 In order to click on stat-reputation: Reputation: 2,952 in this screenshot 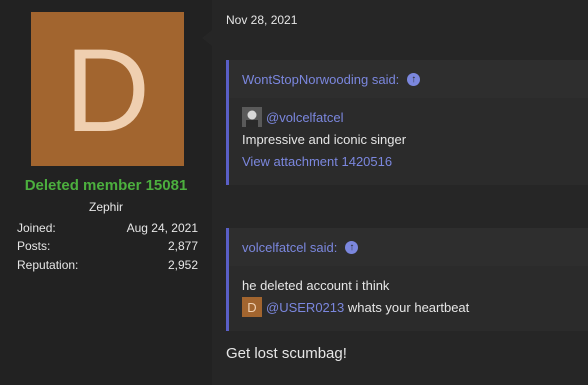, I will do `click(107, 265)`.